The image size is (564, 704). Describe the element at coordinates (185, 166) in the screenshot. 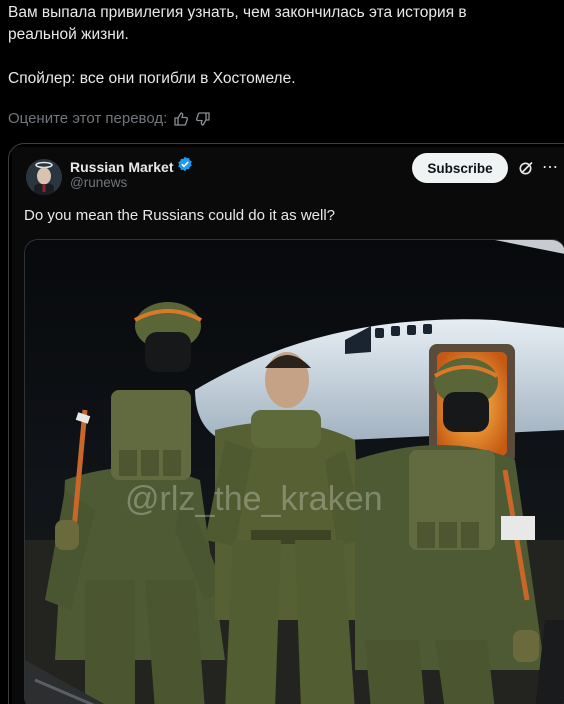

I see `verified-badge-icon` at that location.